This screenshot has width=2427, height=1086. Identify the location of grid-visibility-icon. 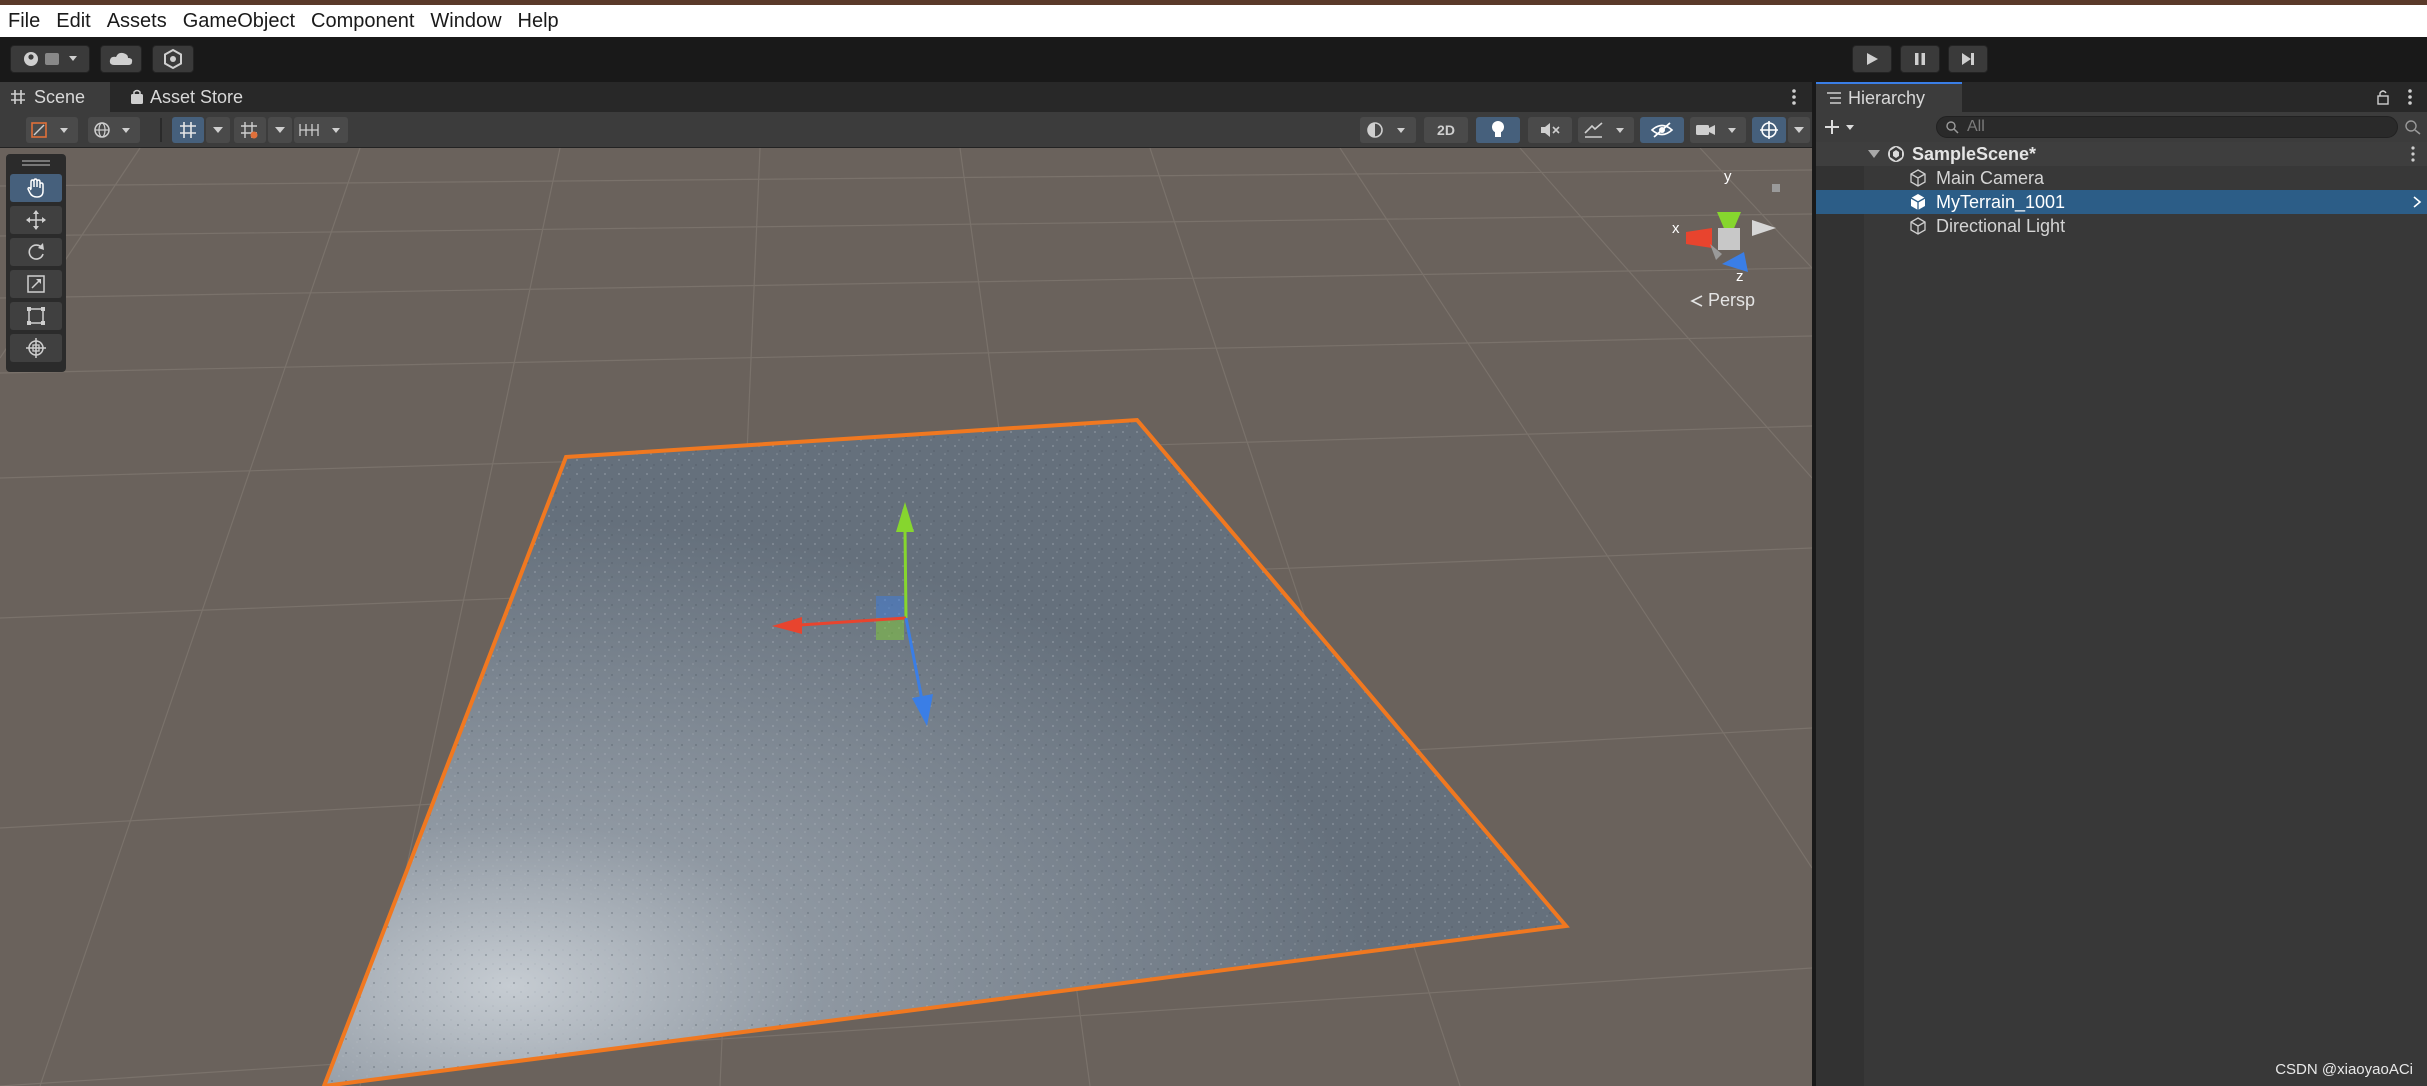
(319, 130).